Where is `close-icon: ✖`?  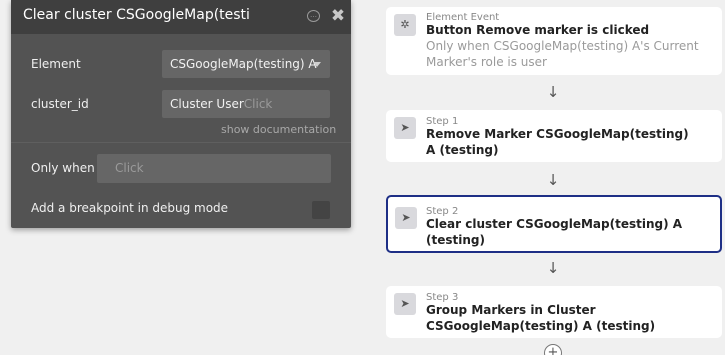 close-icon: ✖ is located at coordinates (338, 16).